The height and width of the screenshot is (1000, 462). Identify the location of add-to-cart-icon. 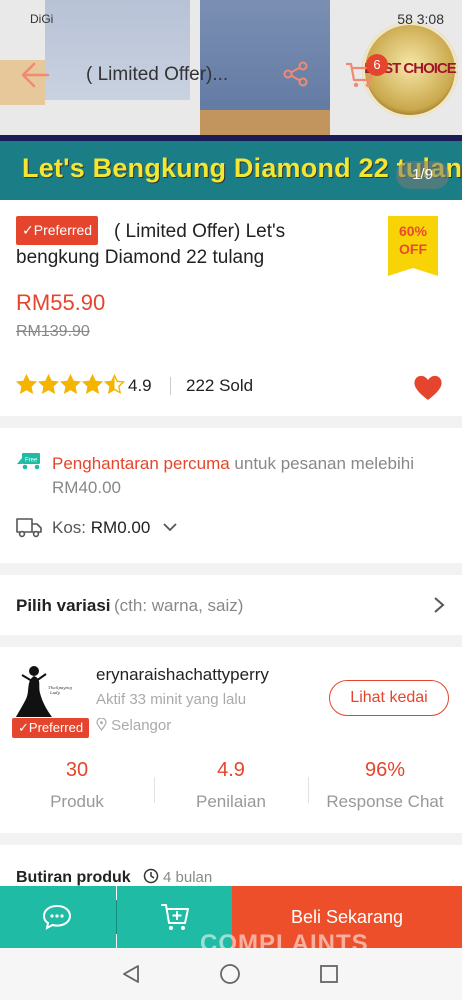
(175, 917).